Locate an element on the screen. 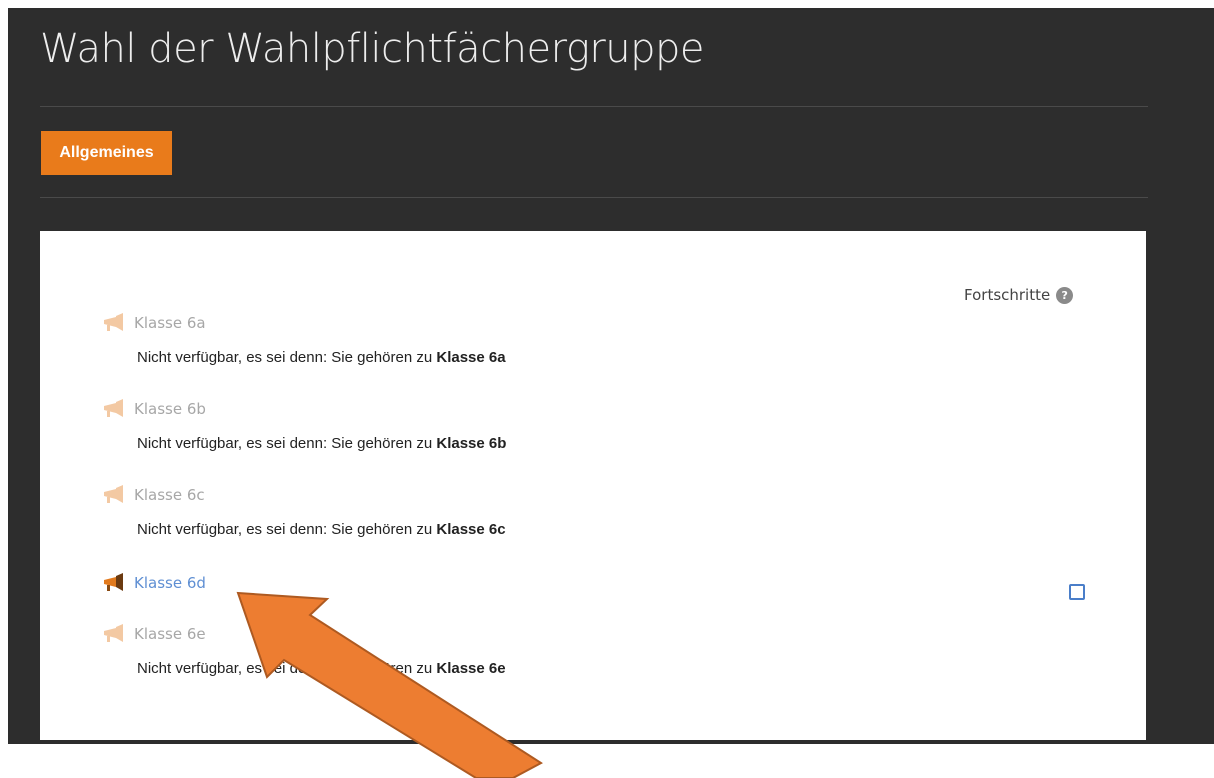 The height and width of the screenshot is (778, 1214). activity-item: Klasse 6d is located at coordinates (154, 583).